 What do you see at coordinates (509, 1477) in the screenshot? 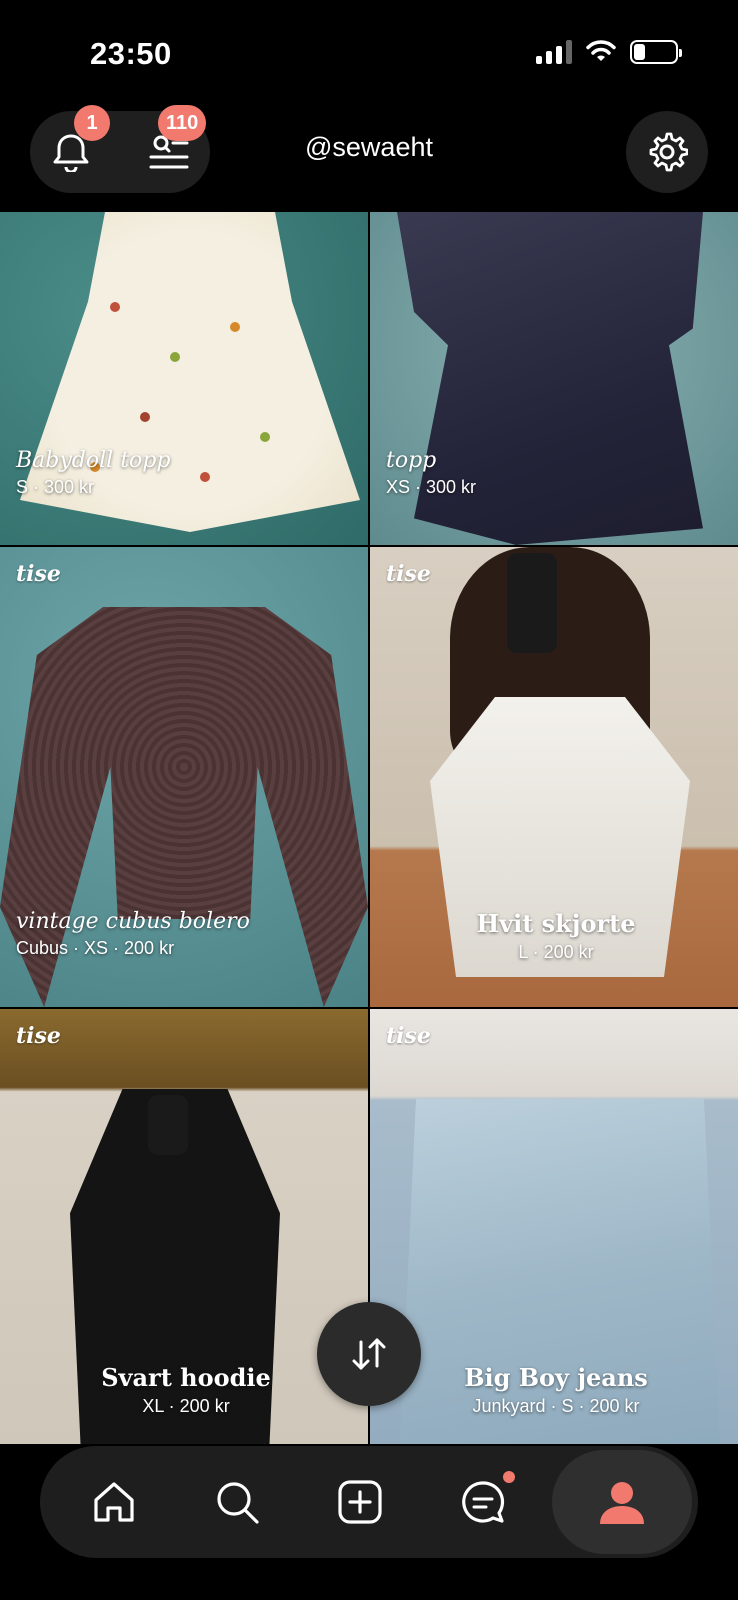
I see `messages-unread-dot` at bounding box center [509, 1477].